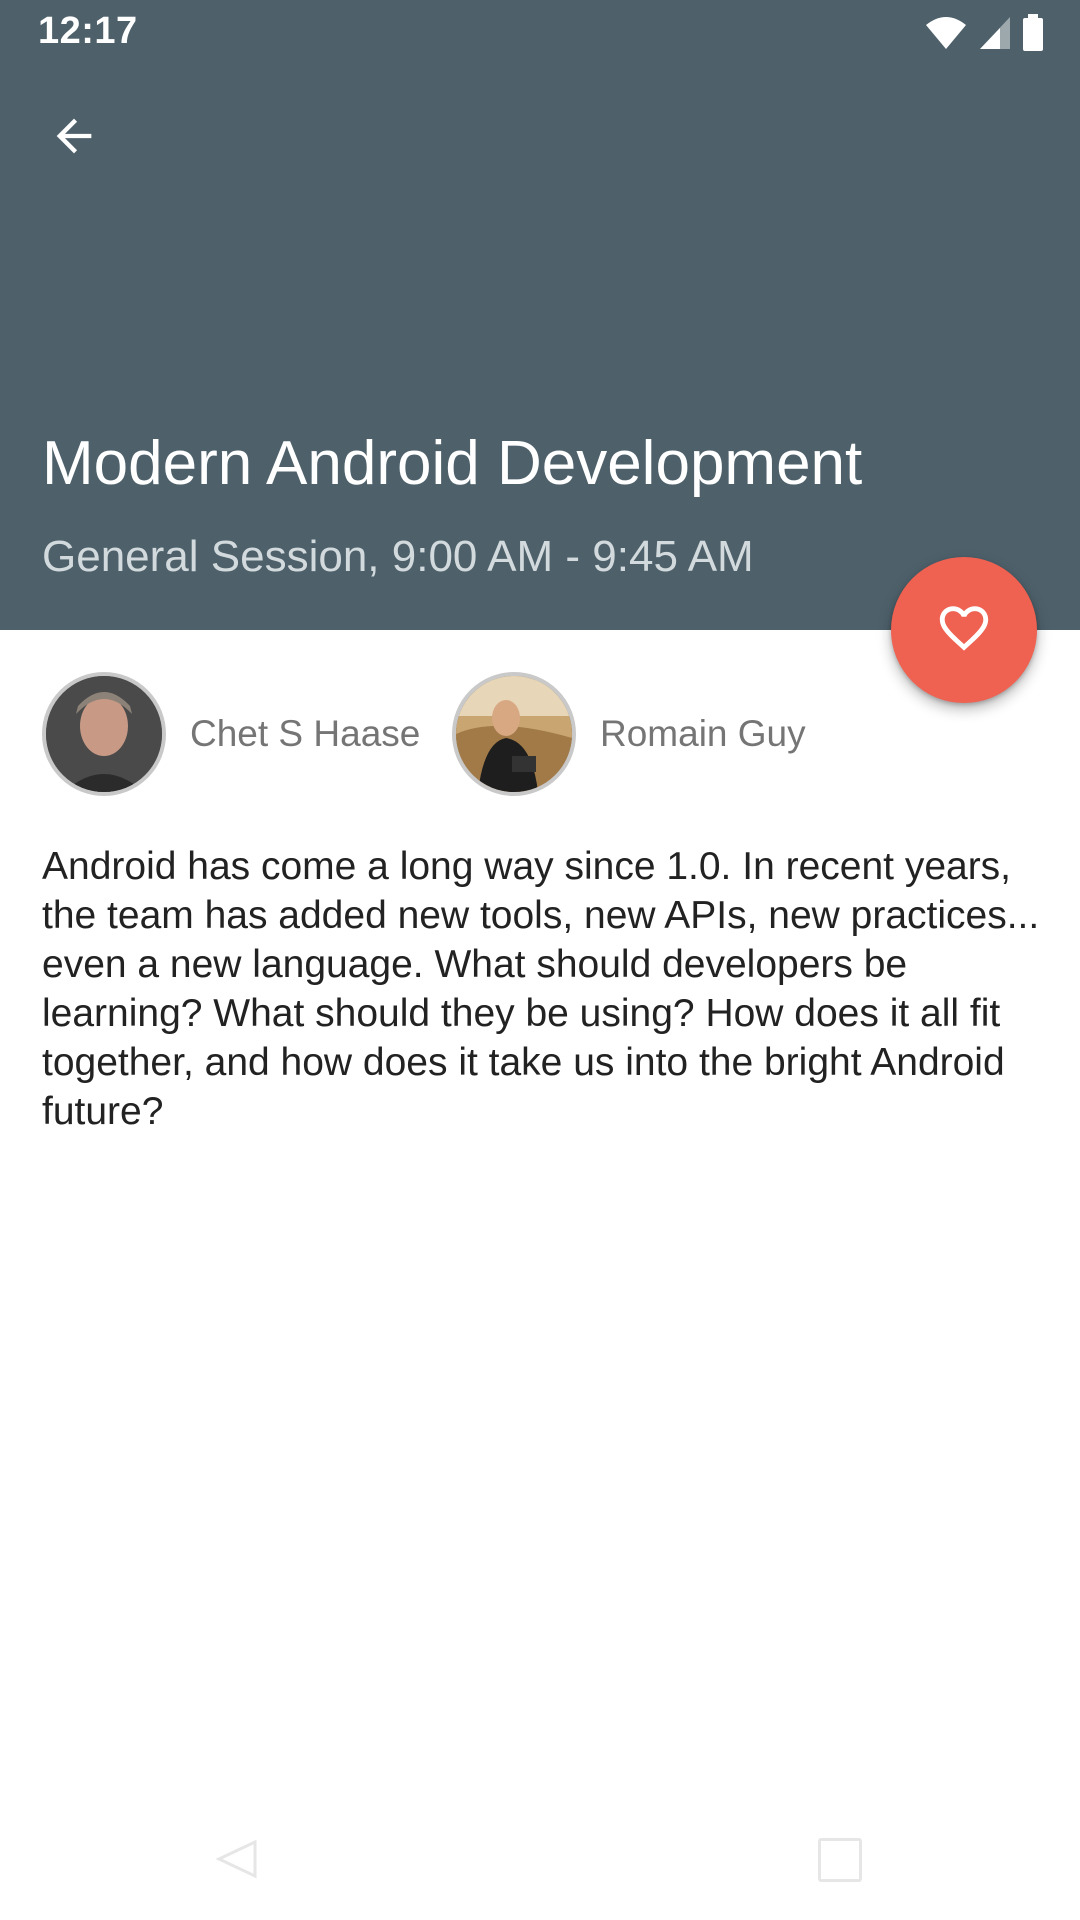 Image resolution: width=1080 pixels, height=1920 pixels. I want to click on status-icons, so click(984, 35).